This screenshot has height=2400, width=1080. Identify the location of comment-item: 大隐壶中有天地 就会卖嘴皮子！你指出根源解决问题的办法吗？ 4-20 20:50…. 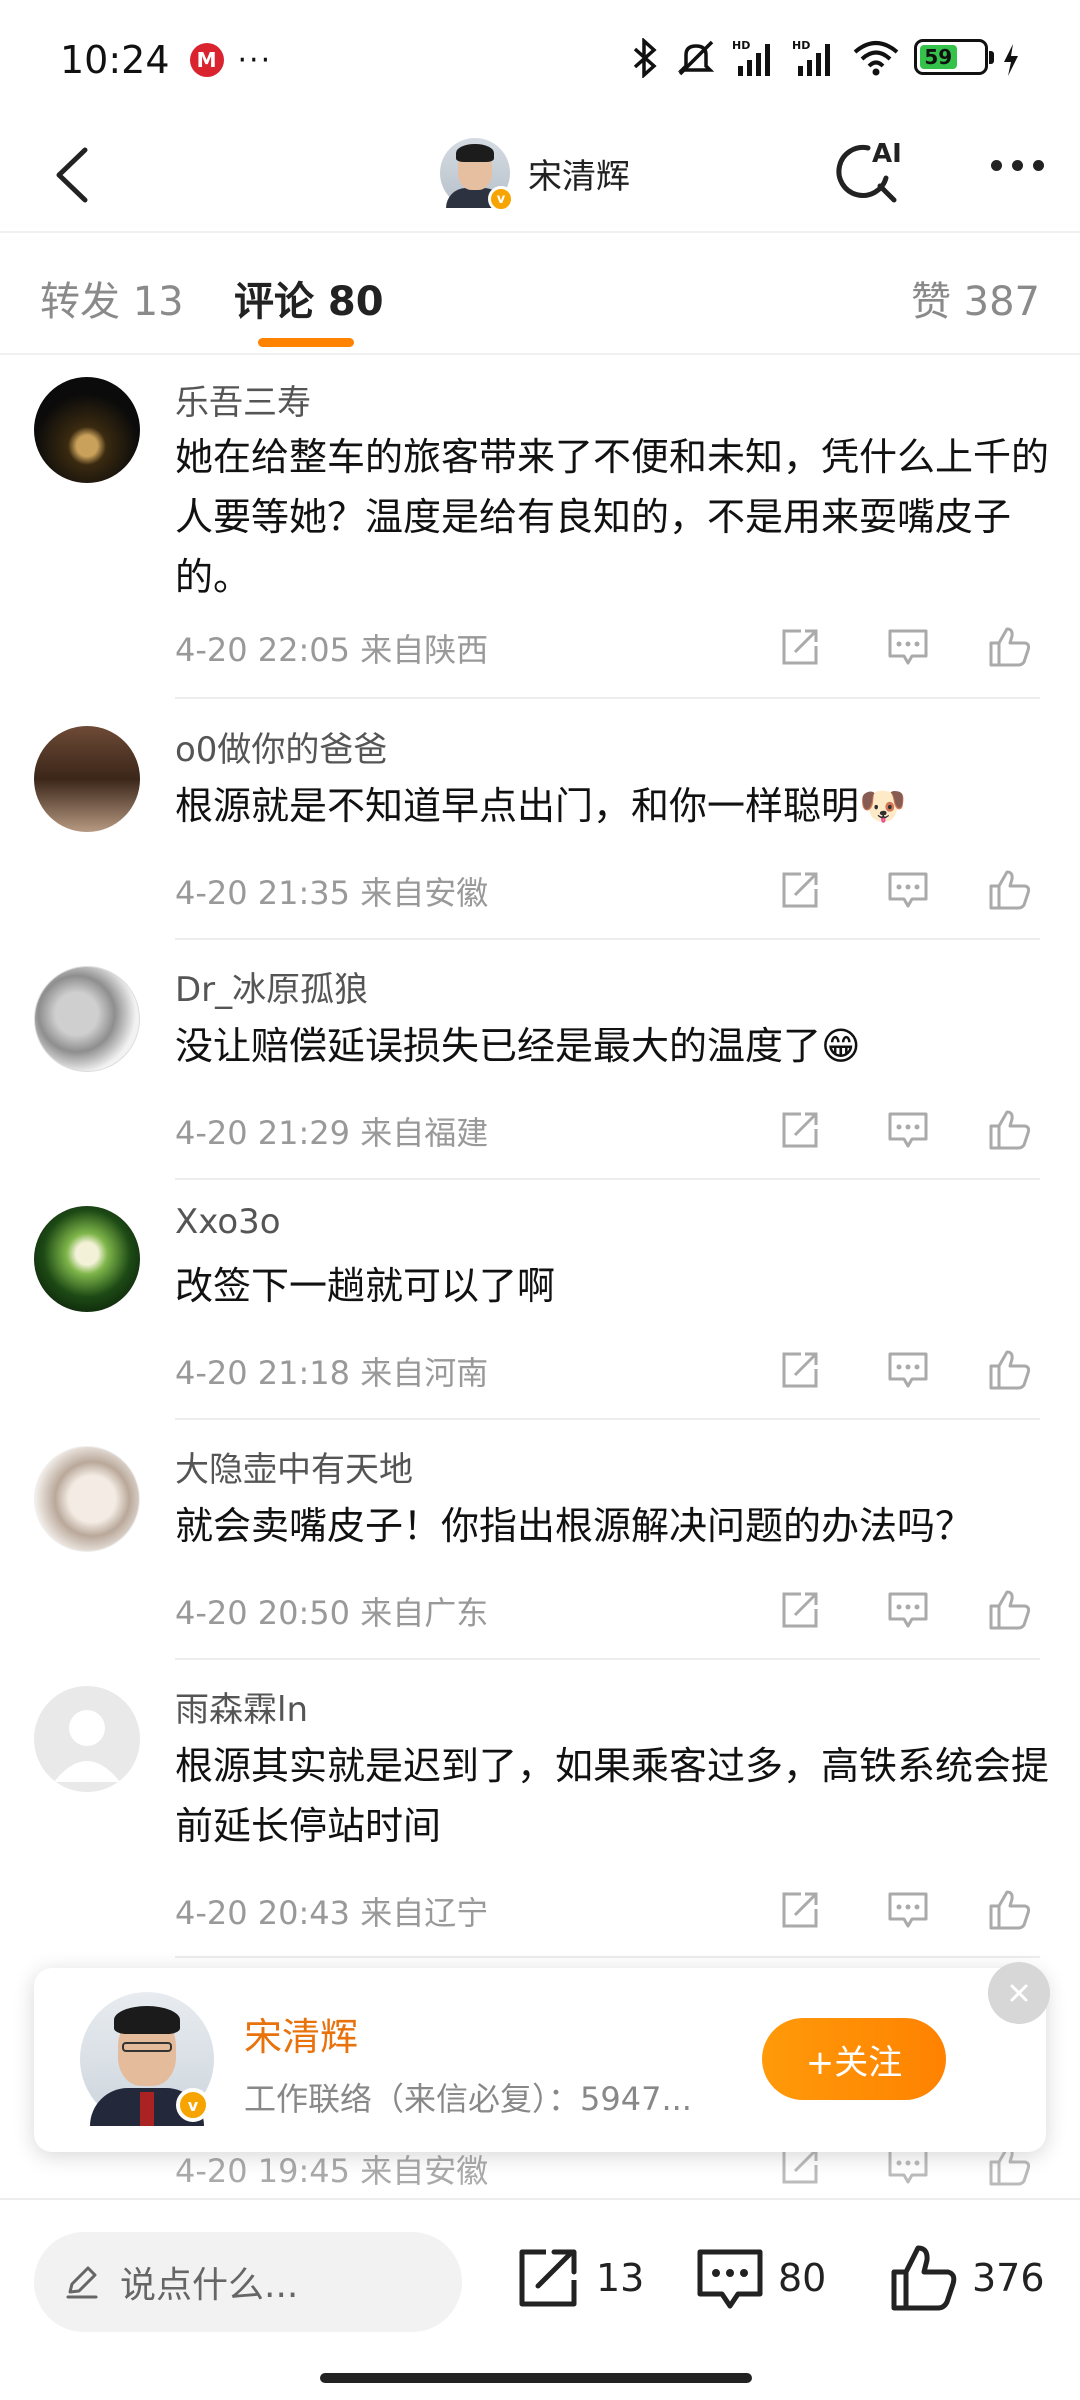
(540, 1540).